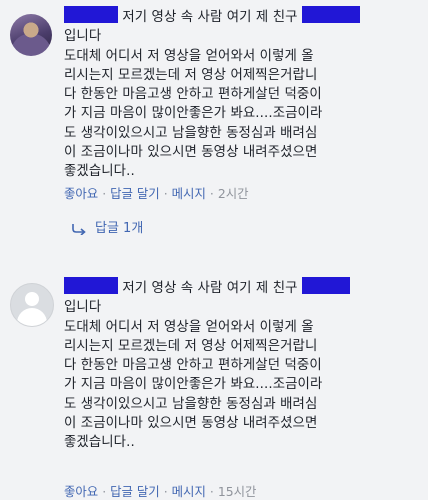 This screenshot has width=428, height=500. Describe the element at coordinates (32, 299) in the screenshot. I see `default-avatar-head` at that location.